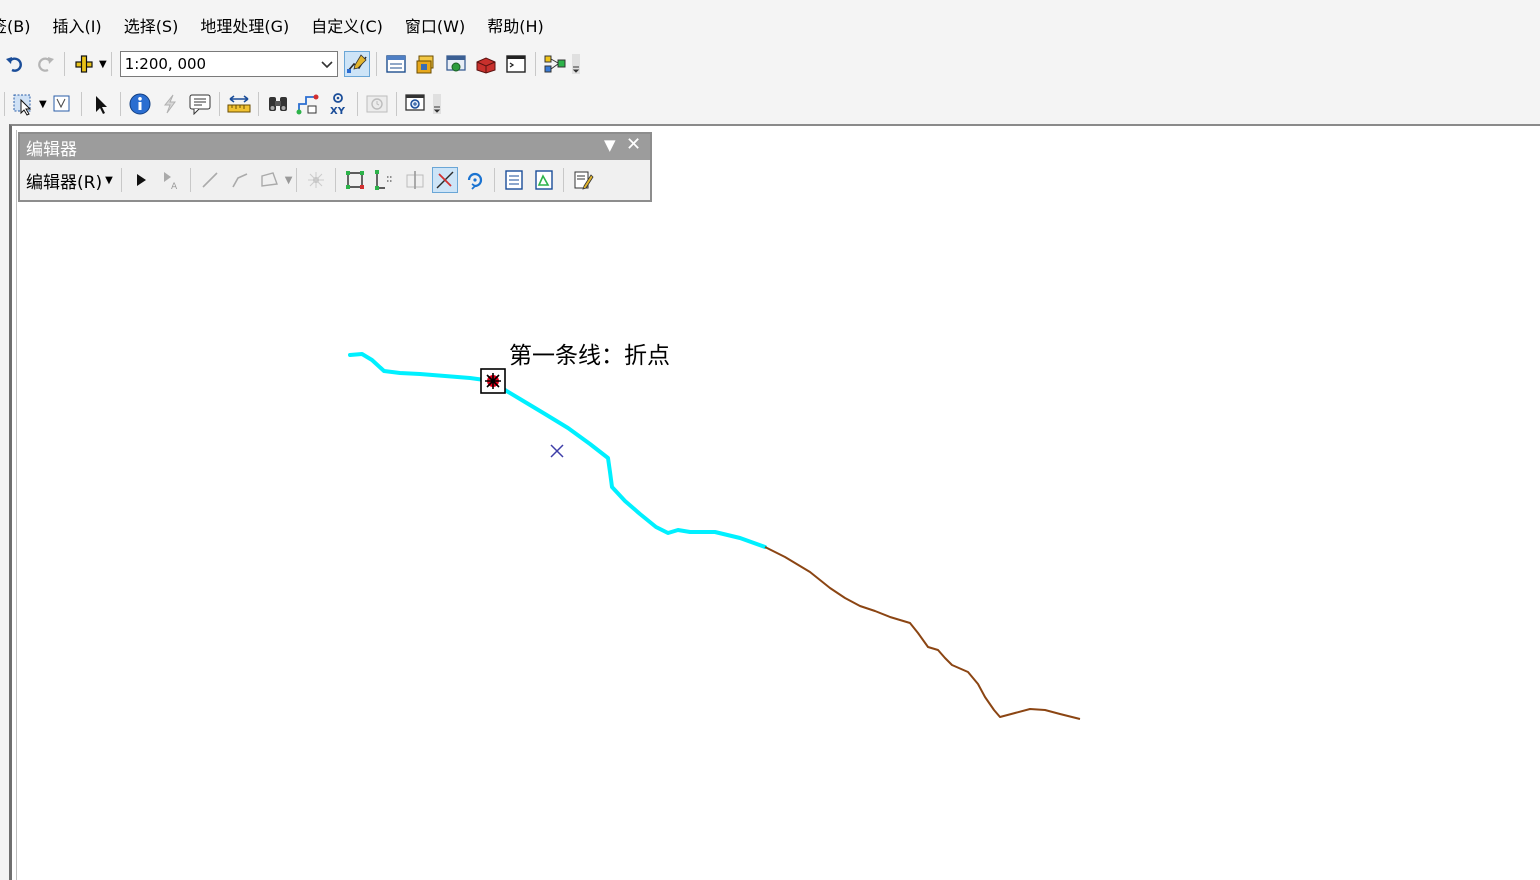  Describe the element at coordinates (589, 356) in the screenshot. I see `map-annotation-label: 第一条线：折点` at that location.